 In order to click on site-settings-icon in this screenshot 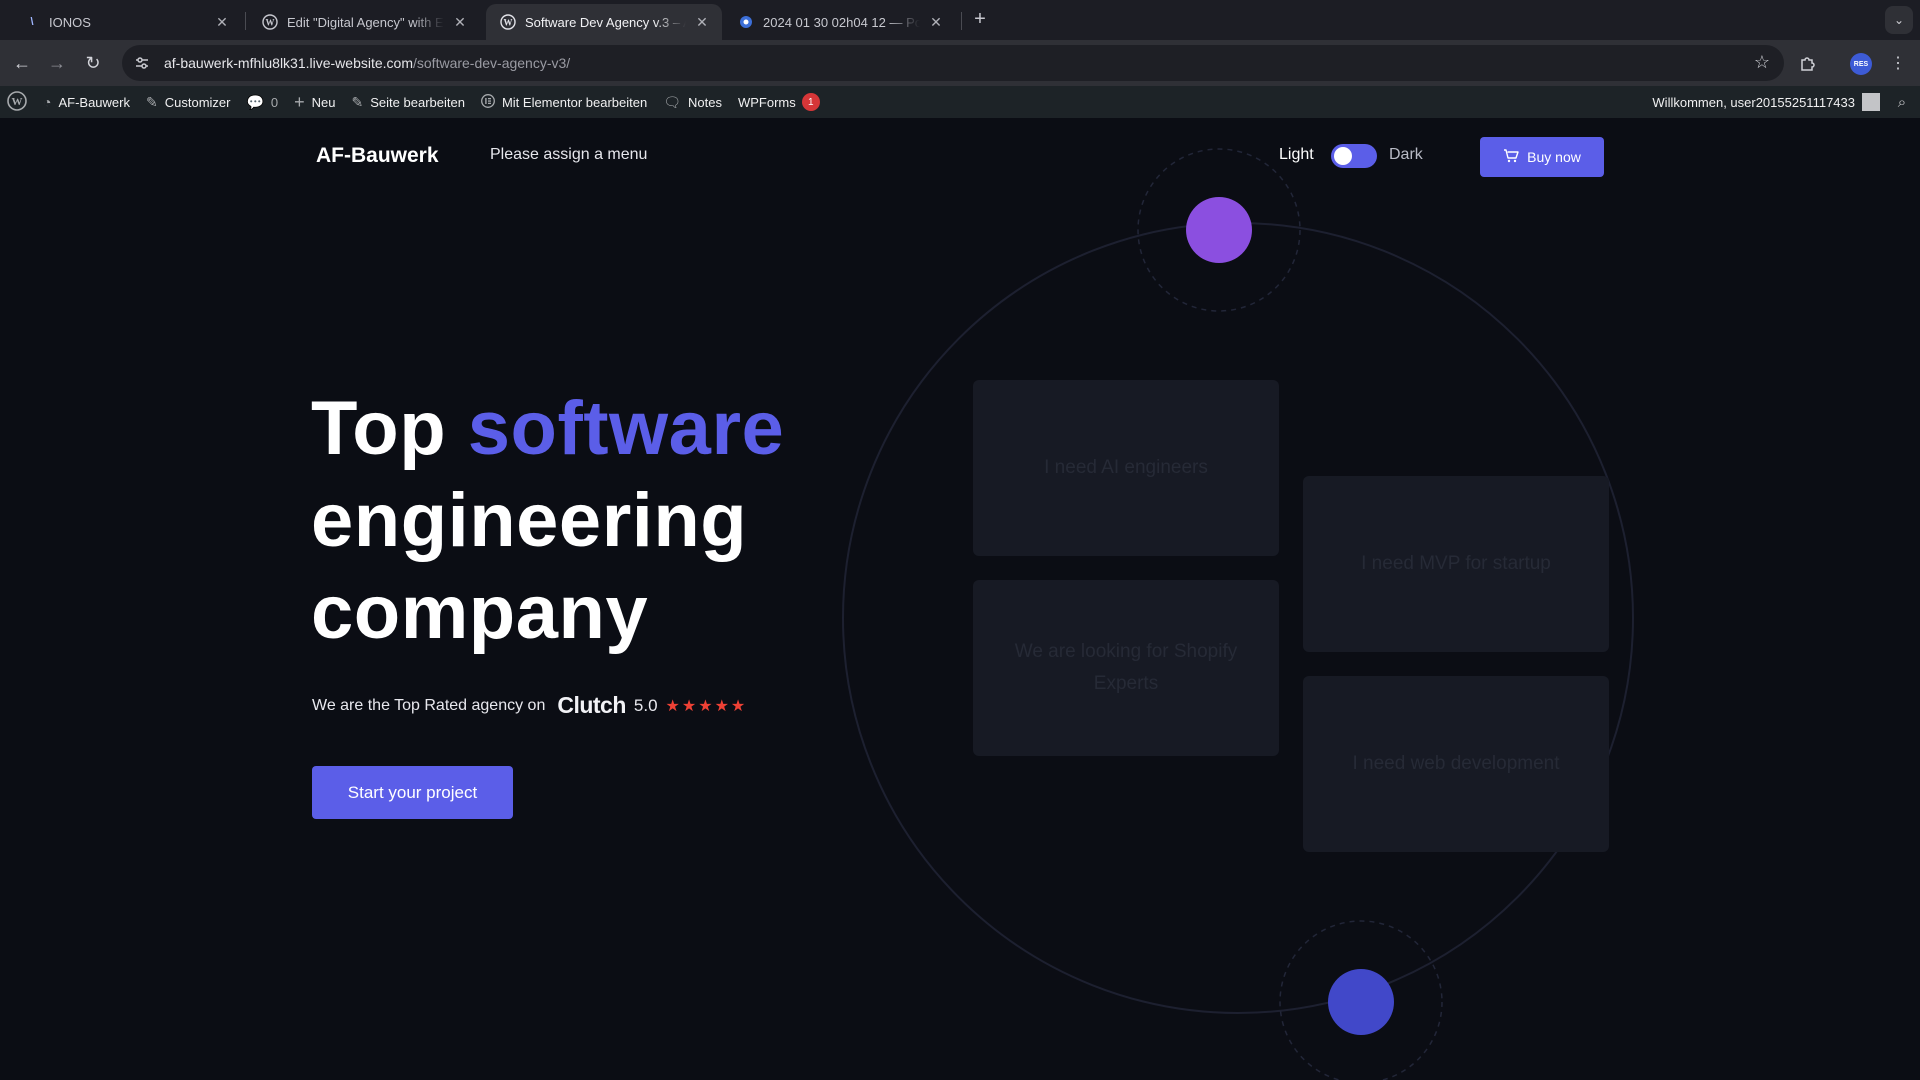, I will do `click(142, 63)`.